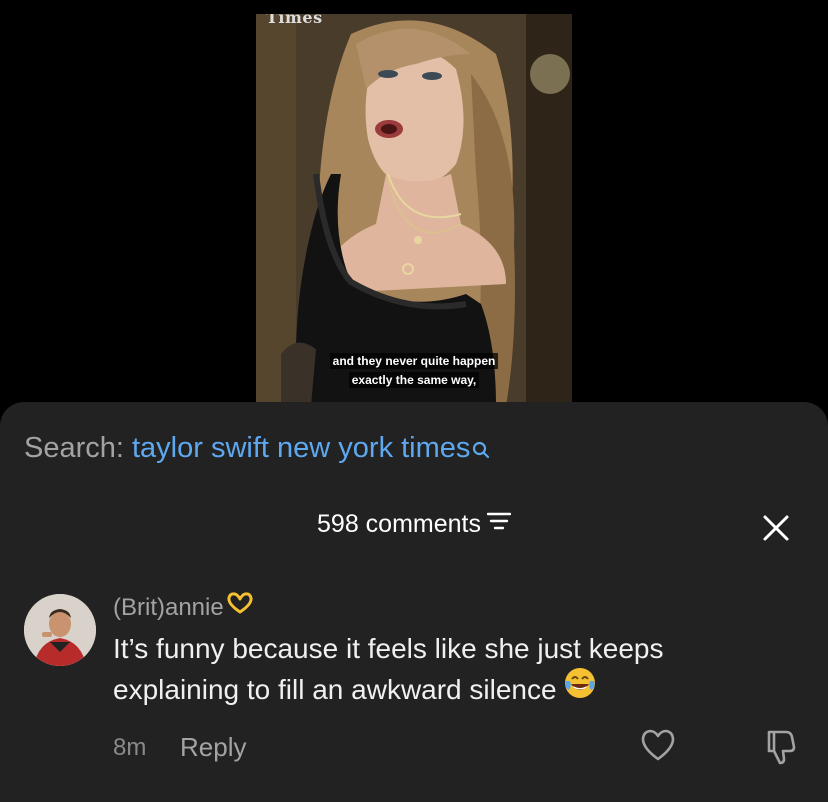 Image resolution: width=828 pixels, height=802 pixels. Describe the element at coordinates (458, 749) in the screenshot. I see `comment-actions-row: 8m Reply` at that location.